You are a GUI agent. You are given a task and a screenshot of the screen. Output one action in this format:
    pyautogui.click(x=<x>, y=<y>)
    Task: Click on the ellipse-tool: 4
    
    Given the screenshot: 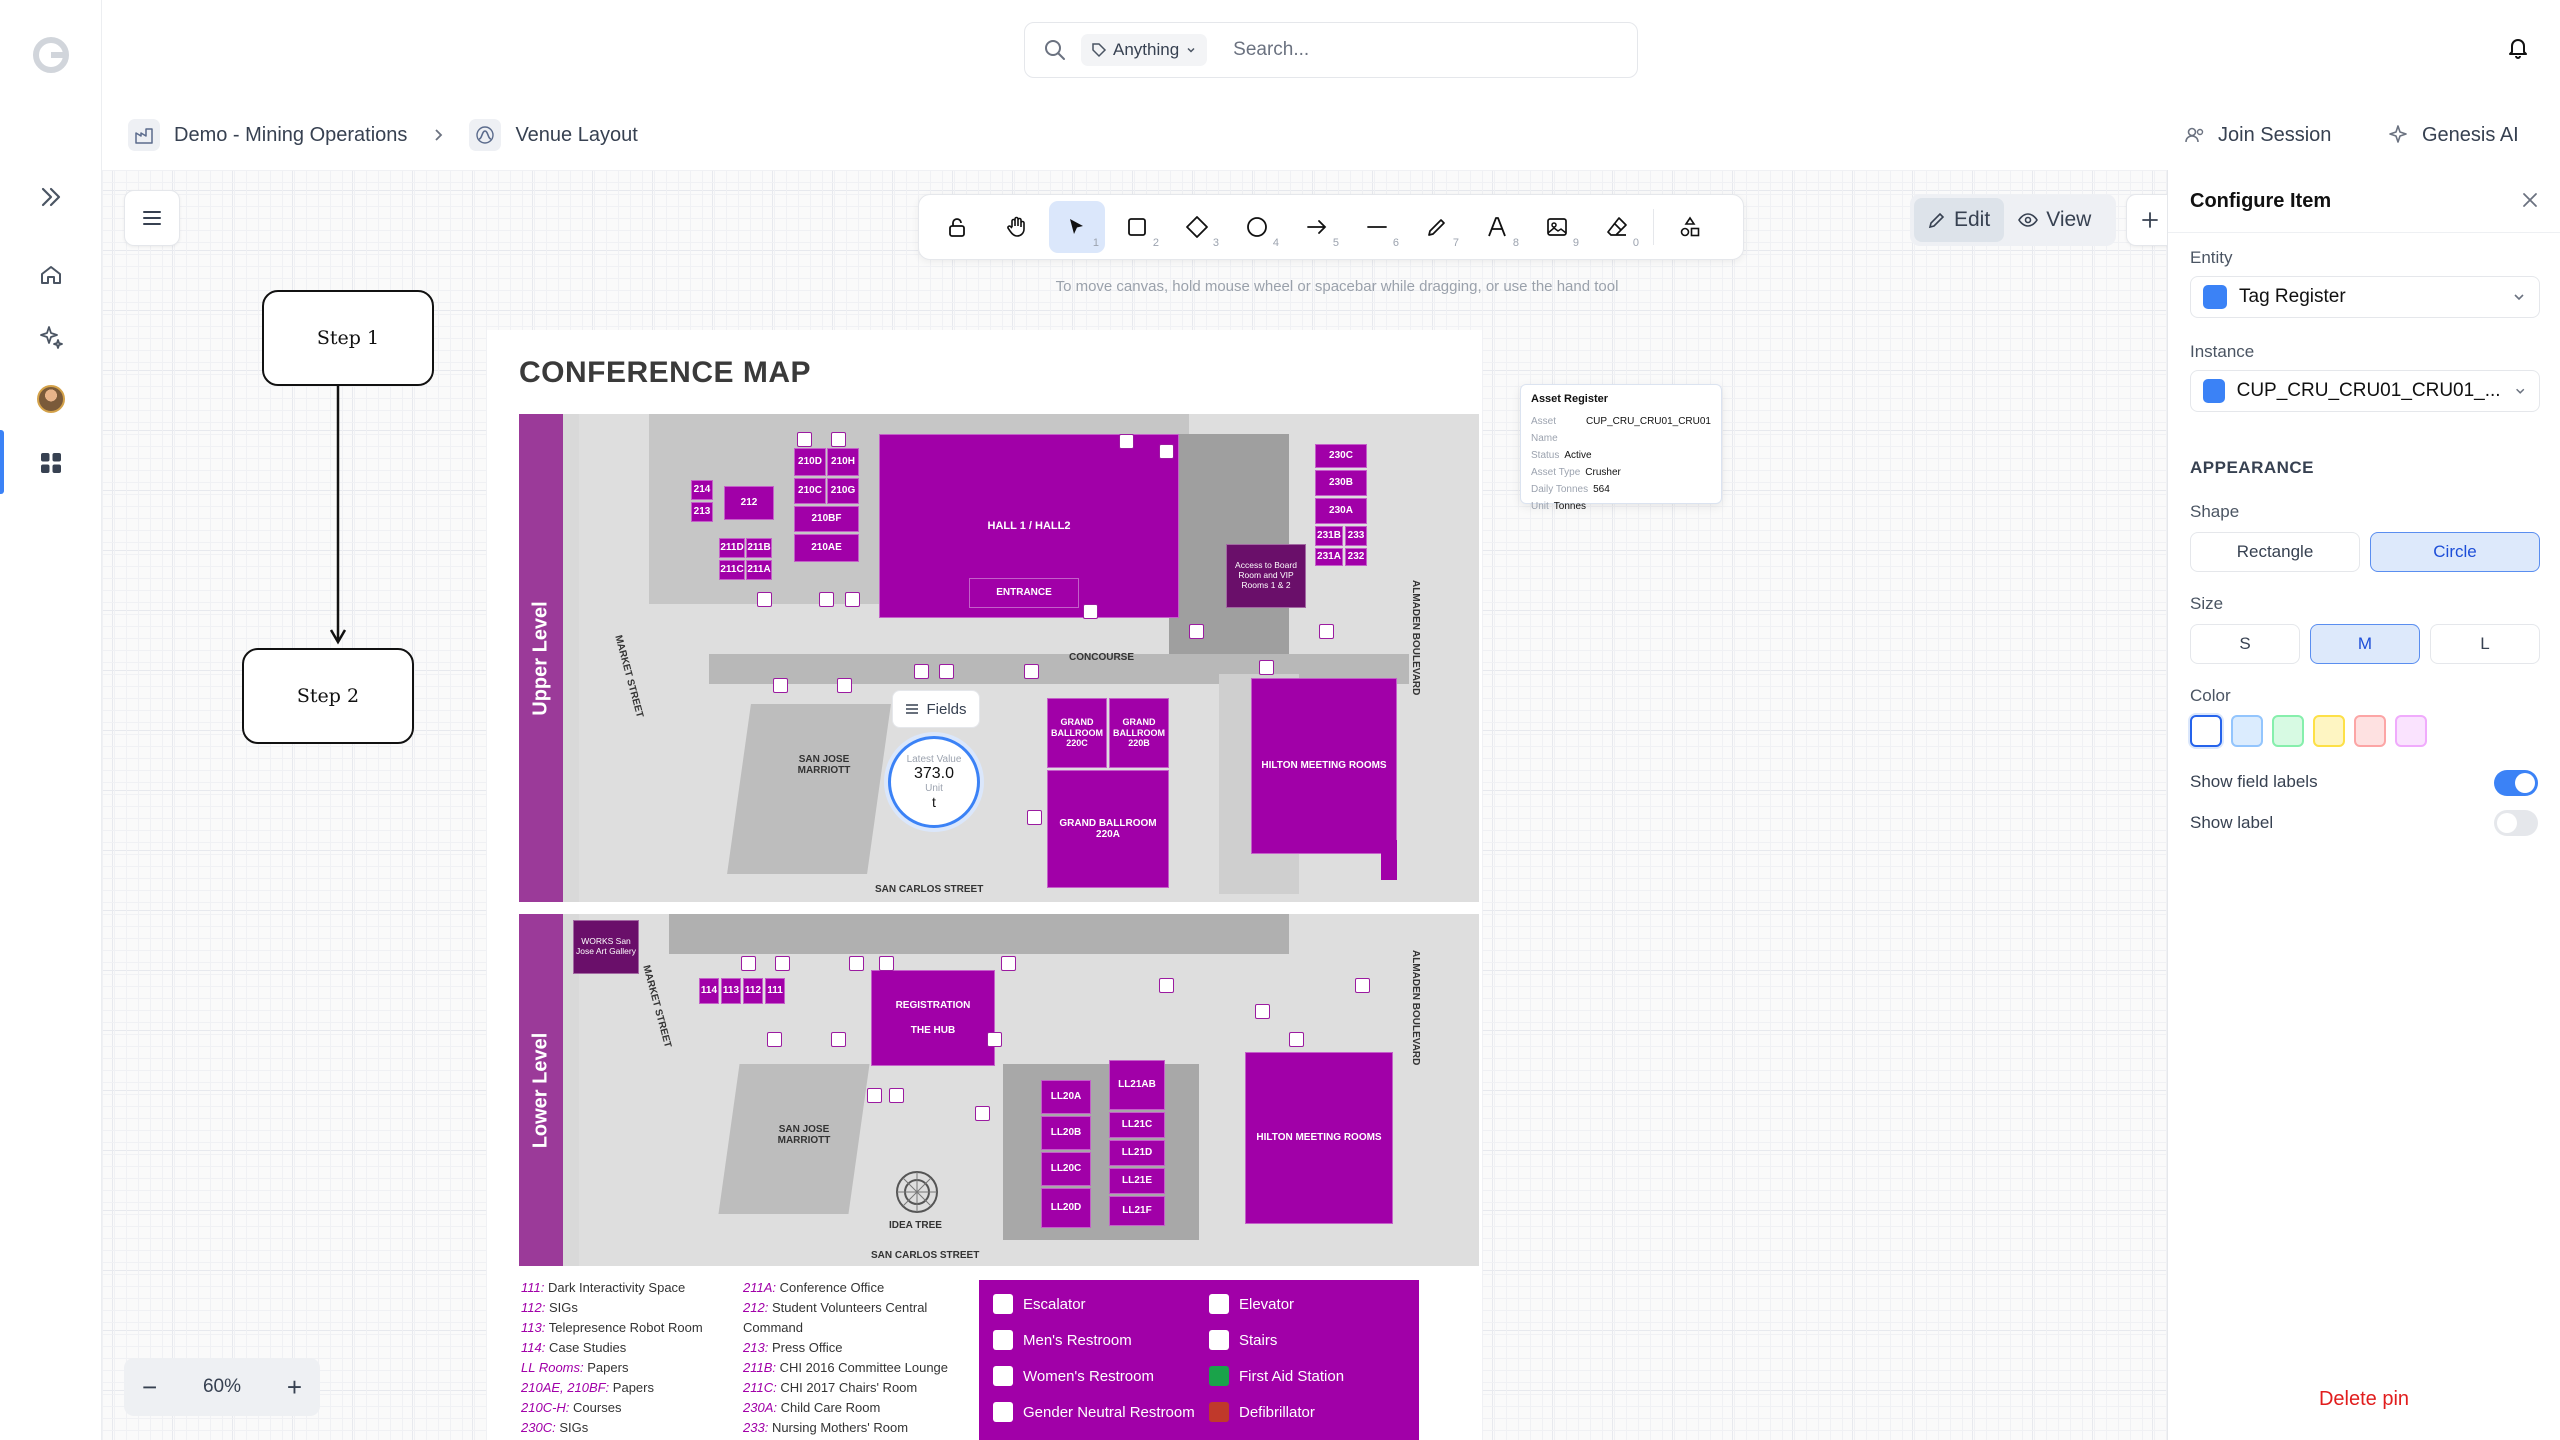 What is the action you would take?
    pyautogui.click(x=1257, y=227)
    